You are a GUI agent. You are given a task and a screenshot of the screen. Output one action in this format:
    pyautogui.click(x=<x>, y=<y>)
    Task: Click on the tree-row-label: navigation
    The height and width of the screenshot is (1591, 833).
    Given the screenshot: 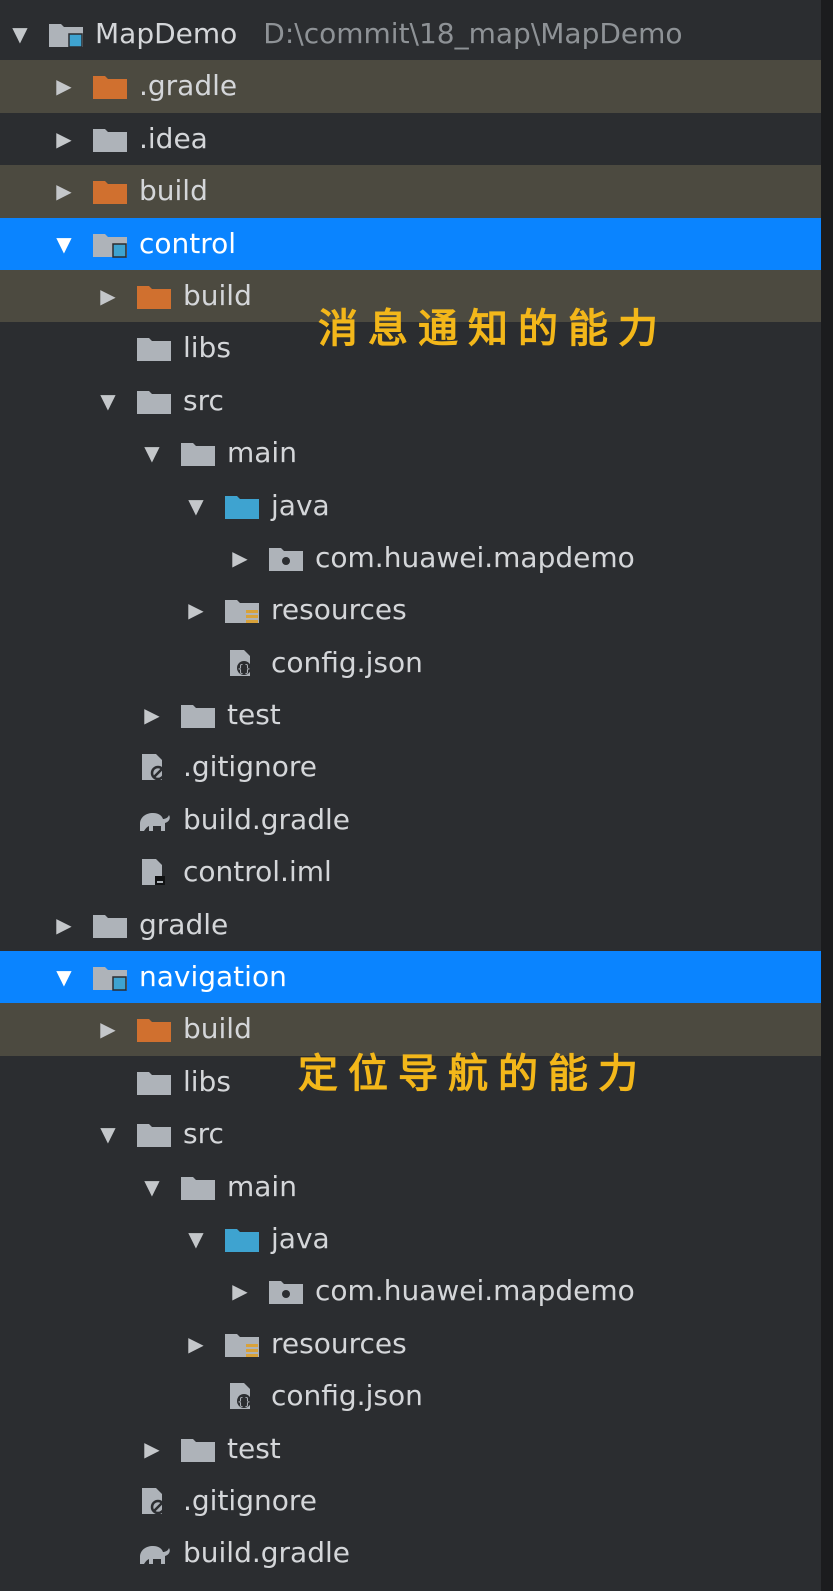 What is the action you would take?
    pyautogui.click(x=213, y=977)
    